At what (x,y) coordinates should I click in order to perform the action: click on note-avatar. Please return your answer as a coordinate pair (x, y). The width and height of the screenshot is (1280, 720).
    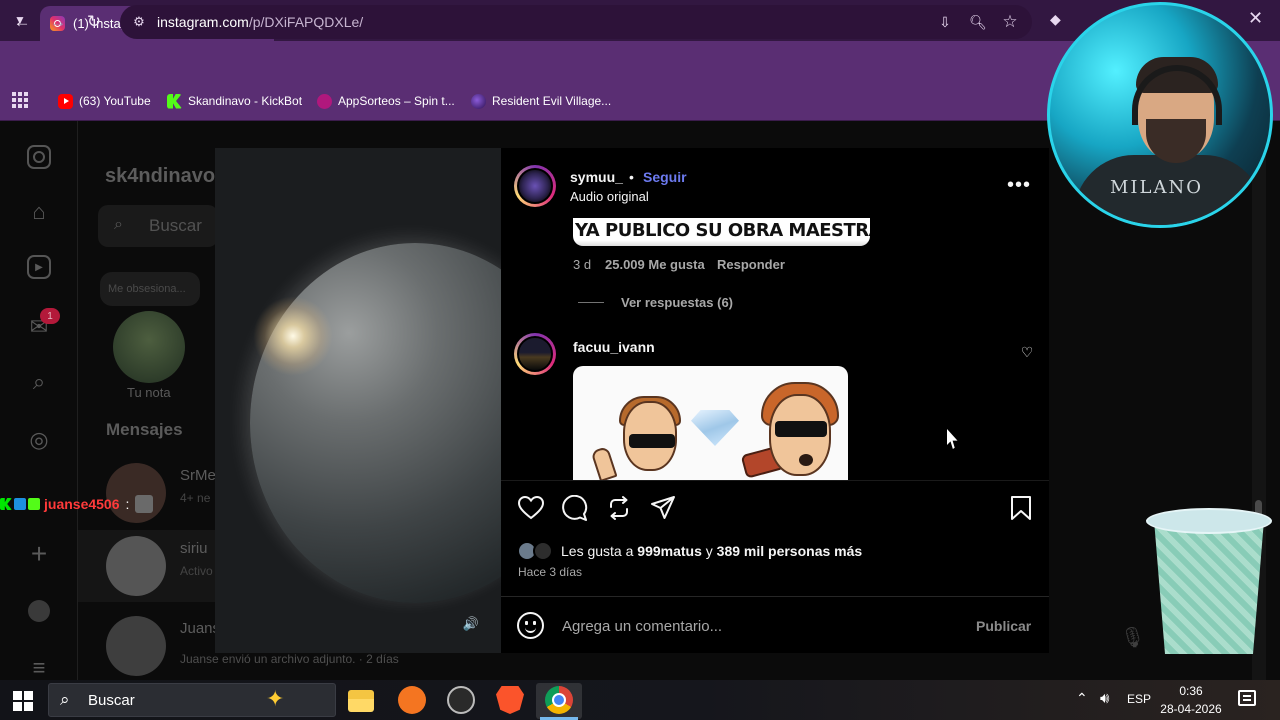
    Looking at the image, I should click on (149, 347).